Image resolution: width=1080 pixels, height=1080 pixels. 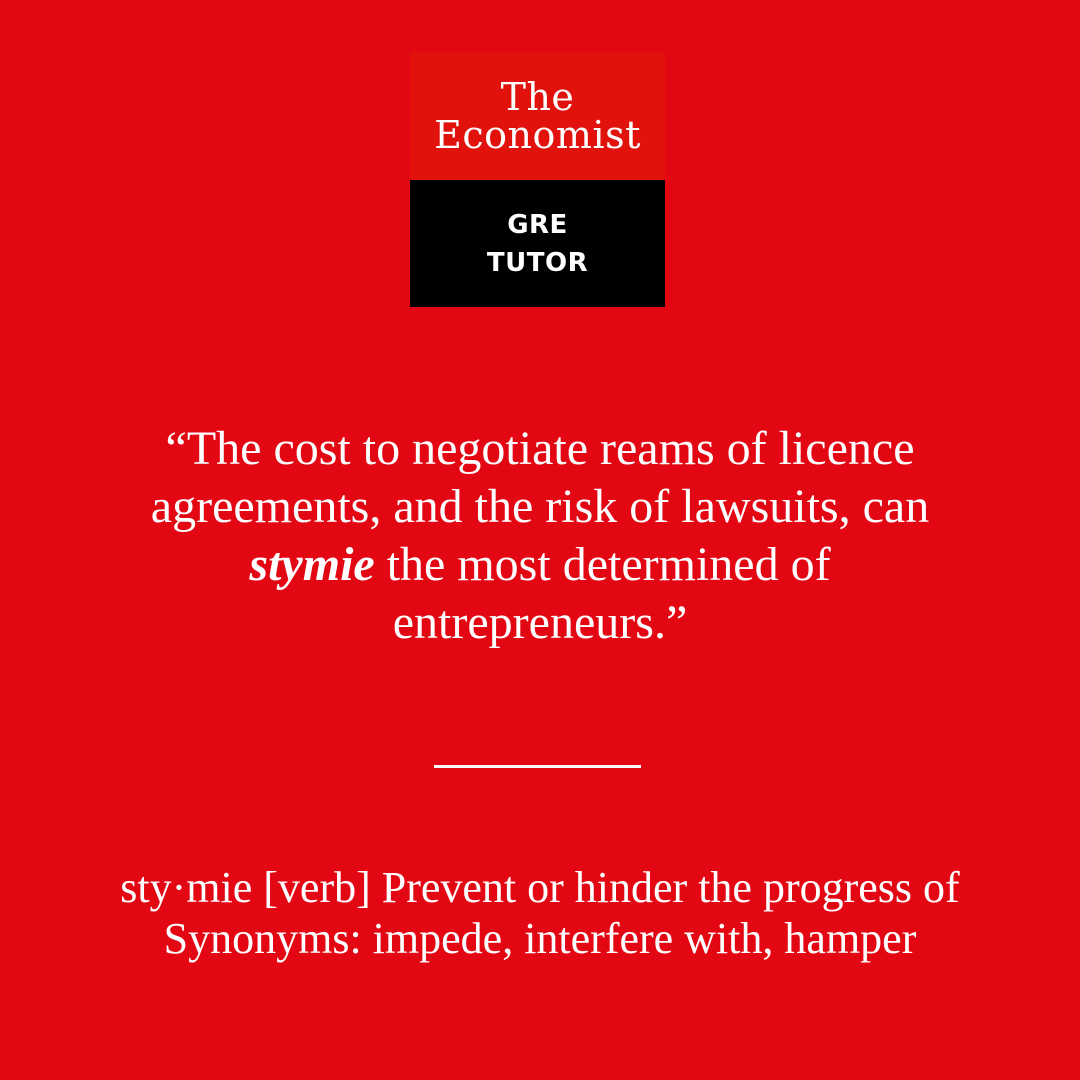 What do you see at coordinates (540, 938) in the screenshot?
I see `synonyms-line: Synonyms: impede, interfere with, hamper` at bounding box center [540, 938].